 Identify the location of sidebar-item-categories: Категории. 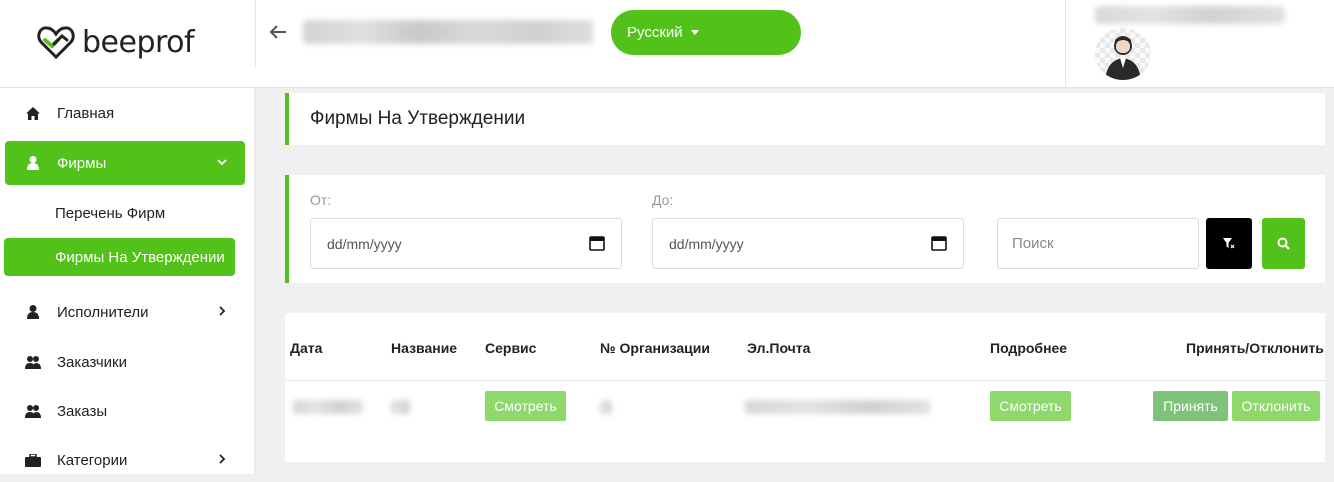
(125, 460).